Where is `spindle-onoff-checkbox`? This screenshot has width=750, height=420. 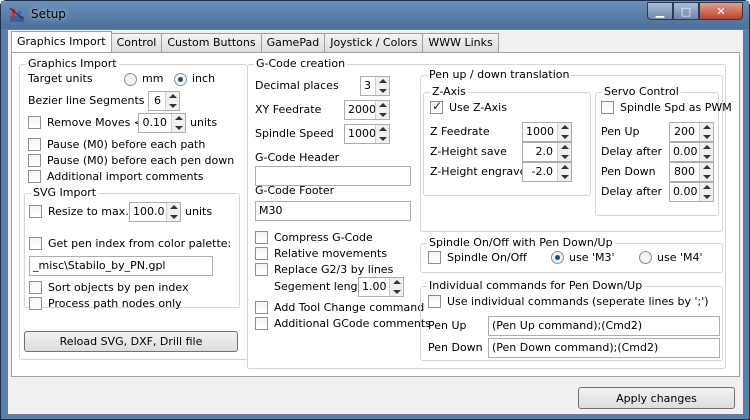
spindle-onoff-checkbox is located at coordinates (434, 257).